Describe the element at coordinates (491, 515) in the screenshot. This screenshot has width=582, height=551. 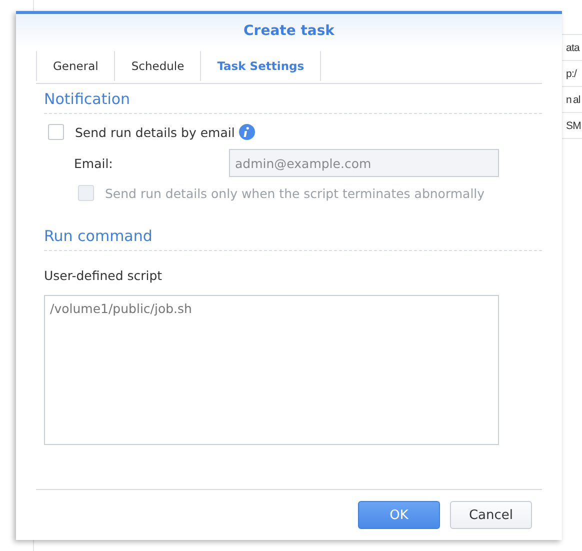
I see `cancel-button: Cancel` at that location.